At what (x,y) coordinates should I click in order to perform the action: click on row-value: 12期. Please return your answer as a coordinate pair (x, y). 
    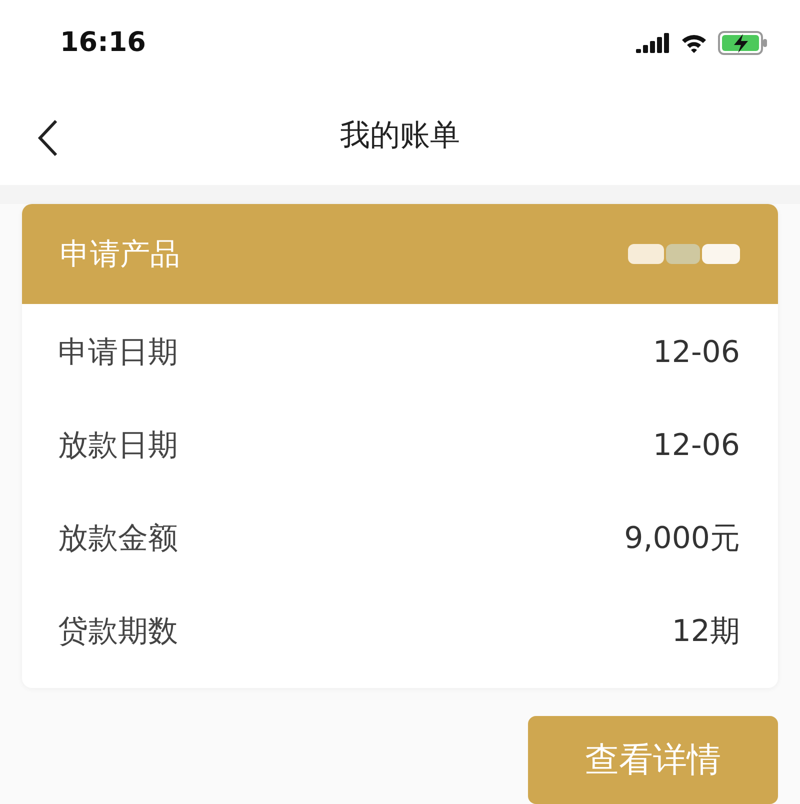
    Looking at the image, I should click on (706, 632).